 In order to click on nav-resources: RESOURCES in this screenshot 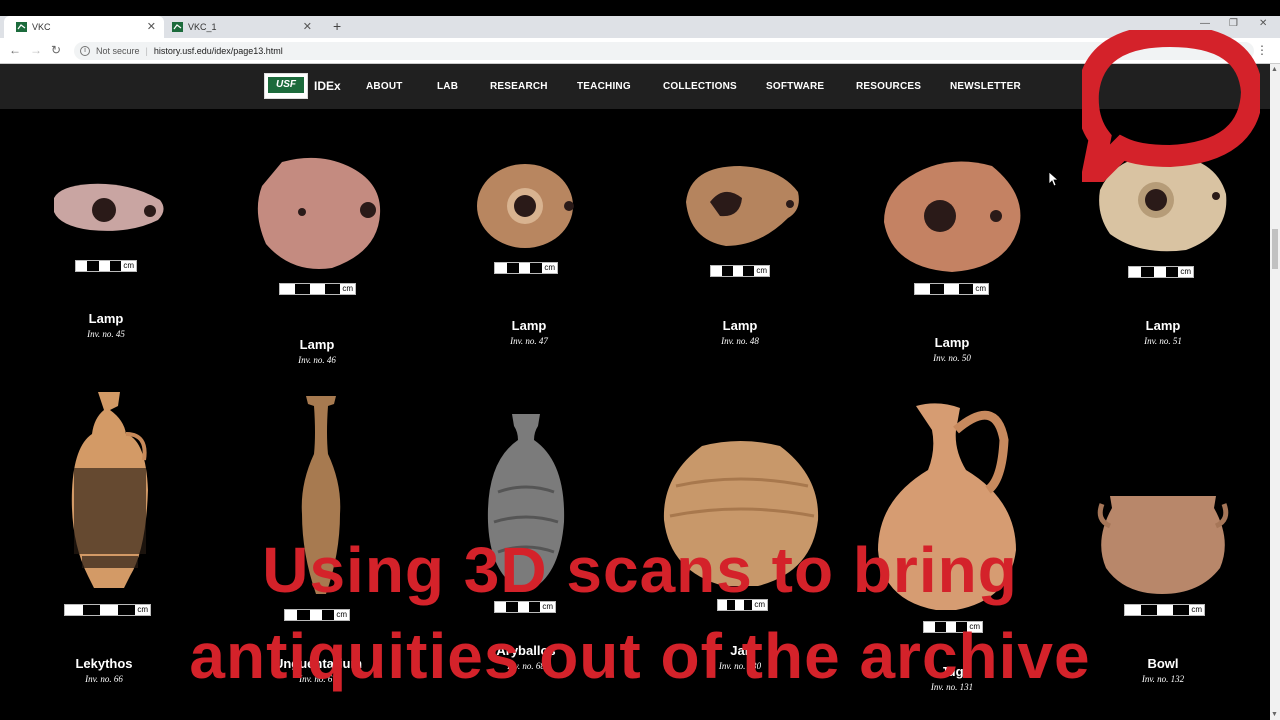, I will do `click(888, 86)`.